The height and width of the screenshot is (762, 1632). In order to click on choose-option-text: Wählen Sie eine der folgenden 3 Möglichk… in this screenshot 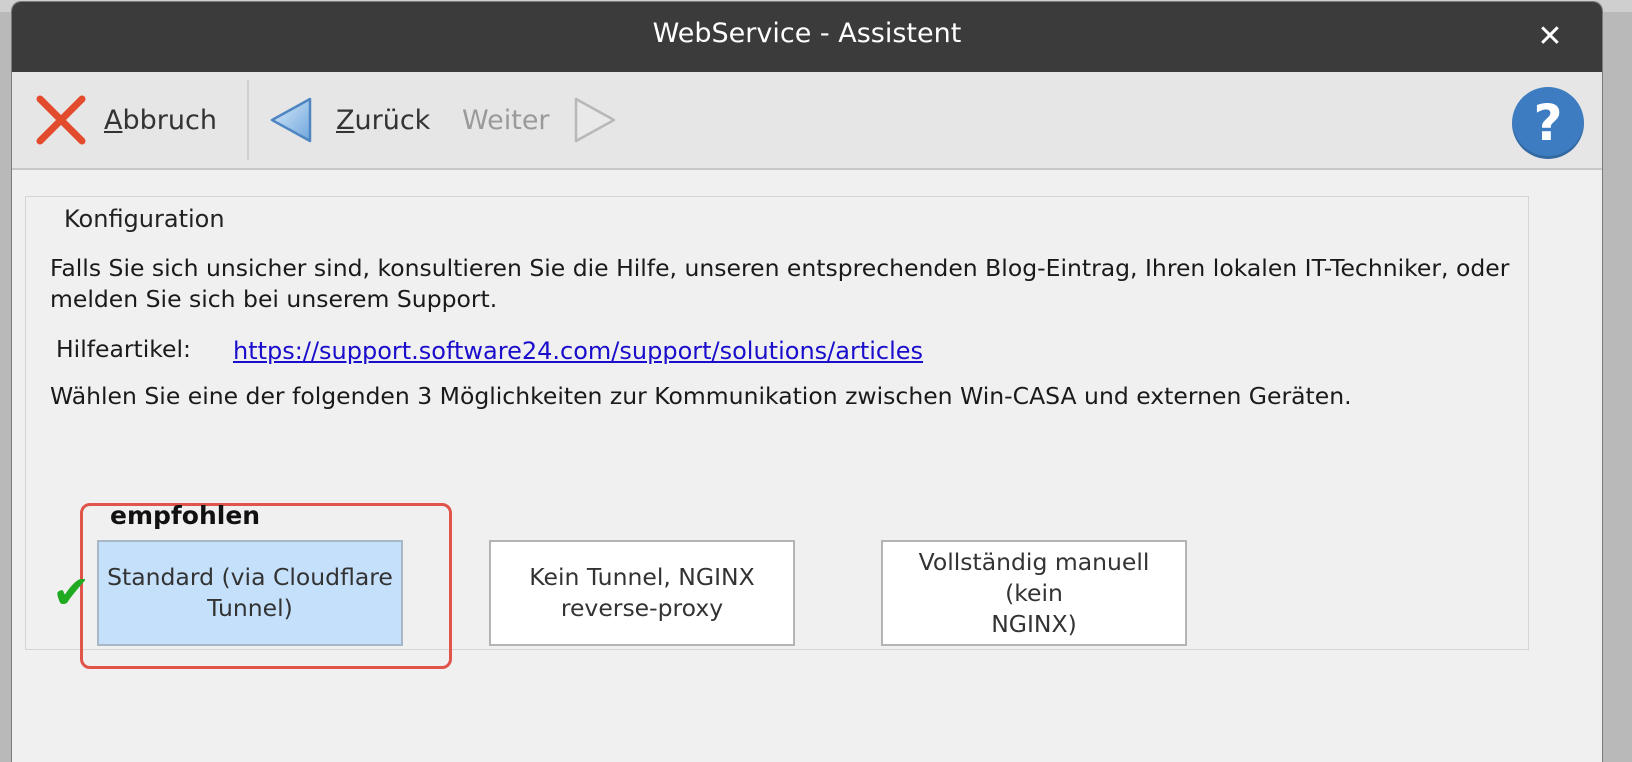, I will do `click(701, 396)`.